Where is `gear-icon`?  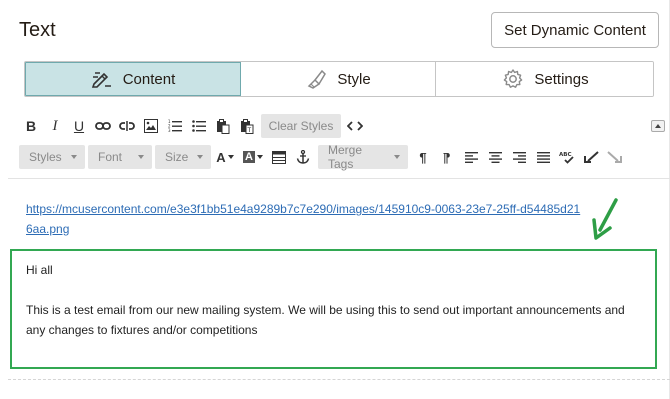 gear-icon is located at coordinates (513, 79).